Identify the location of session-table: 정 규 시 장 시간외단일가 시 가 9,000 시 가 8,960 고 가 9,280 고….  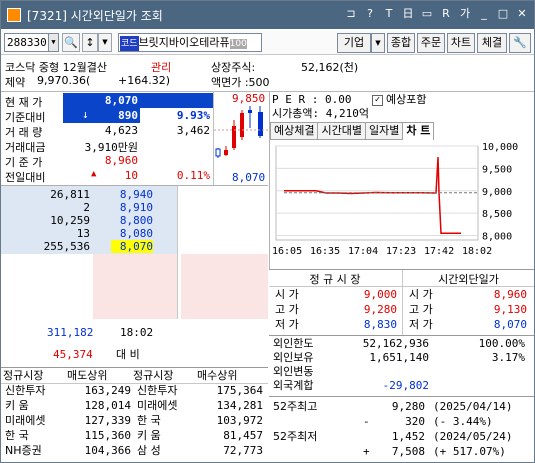
(401, 302).